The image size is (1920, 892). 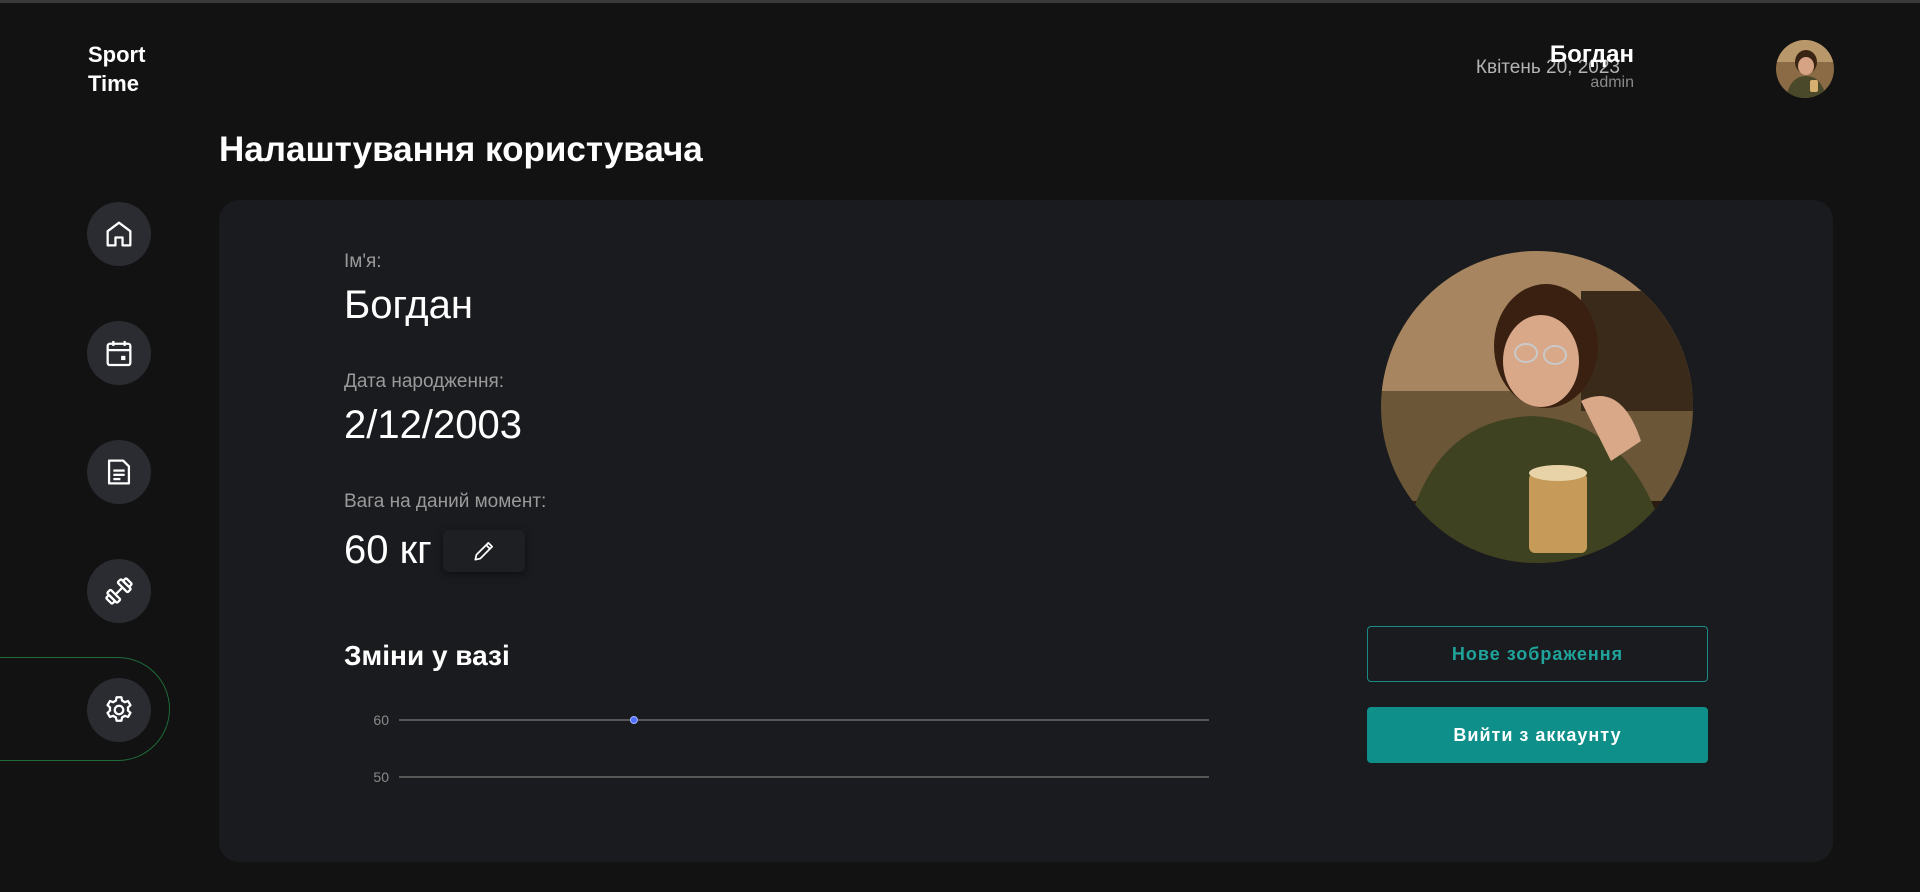 What do you see at coordinates (1612, 82) in the screenshot?
I see `user-role: admin` at bounding box center [1612, 82].